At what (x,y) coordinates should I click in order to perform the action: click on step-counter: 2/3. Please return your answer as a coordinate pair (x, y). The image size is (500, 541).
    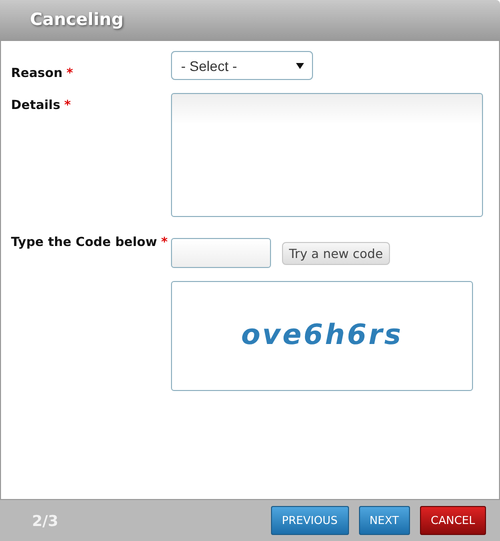
    Looking at the image, I should click on (46, 521).